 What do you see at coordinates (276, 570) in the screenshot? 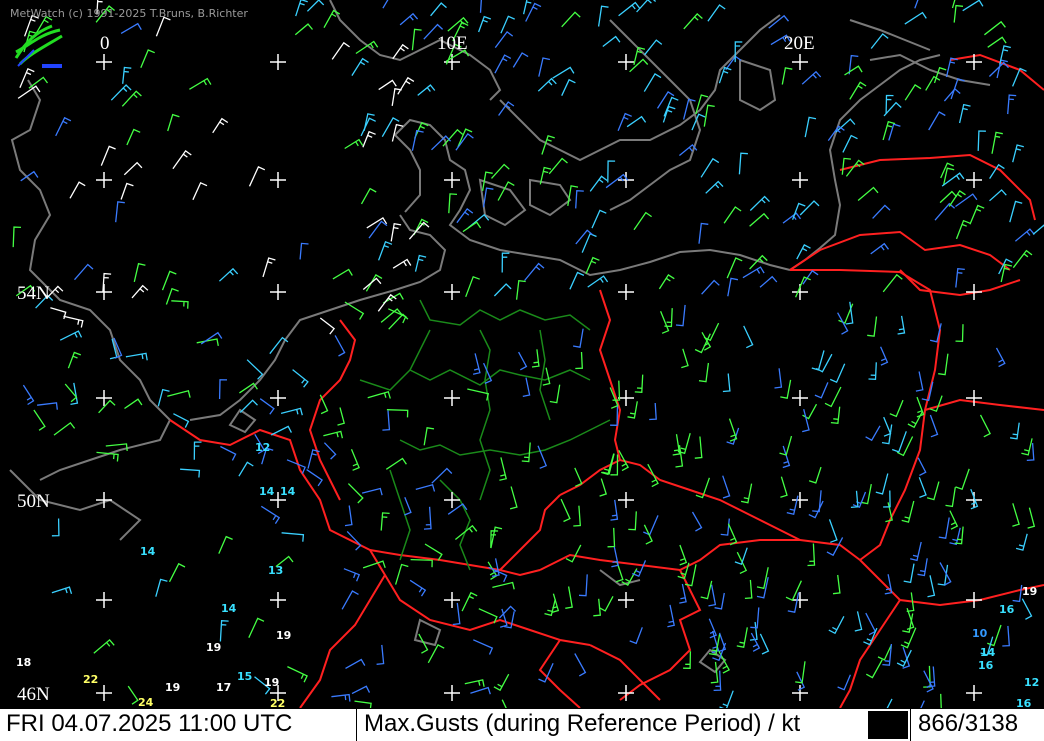
I see `gust-value: 13` at bounding box center [276, 570].